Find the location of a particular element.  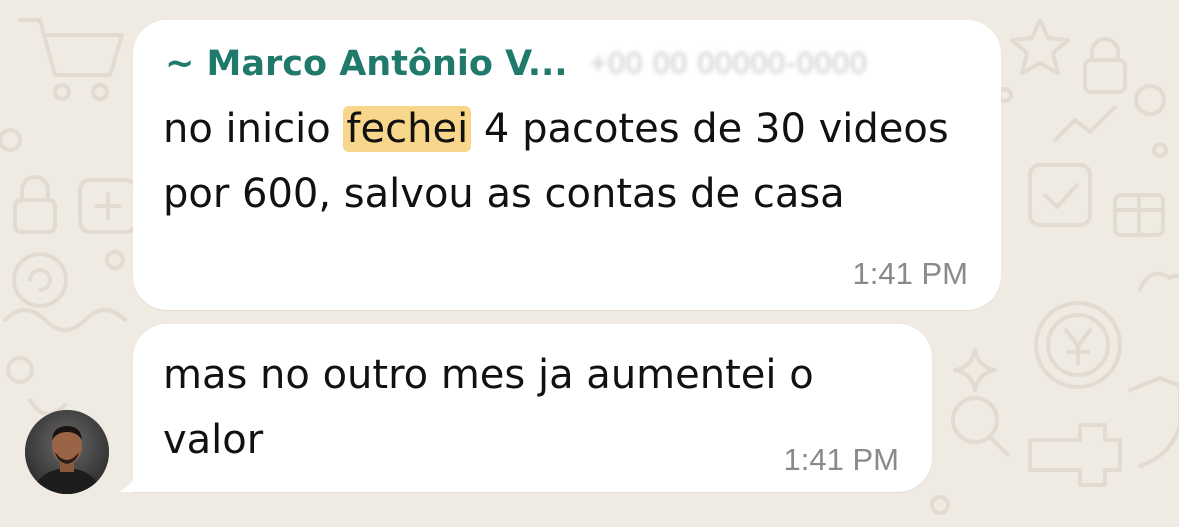

search-highlight: fechei is located at coordinates (407, 129).